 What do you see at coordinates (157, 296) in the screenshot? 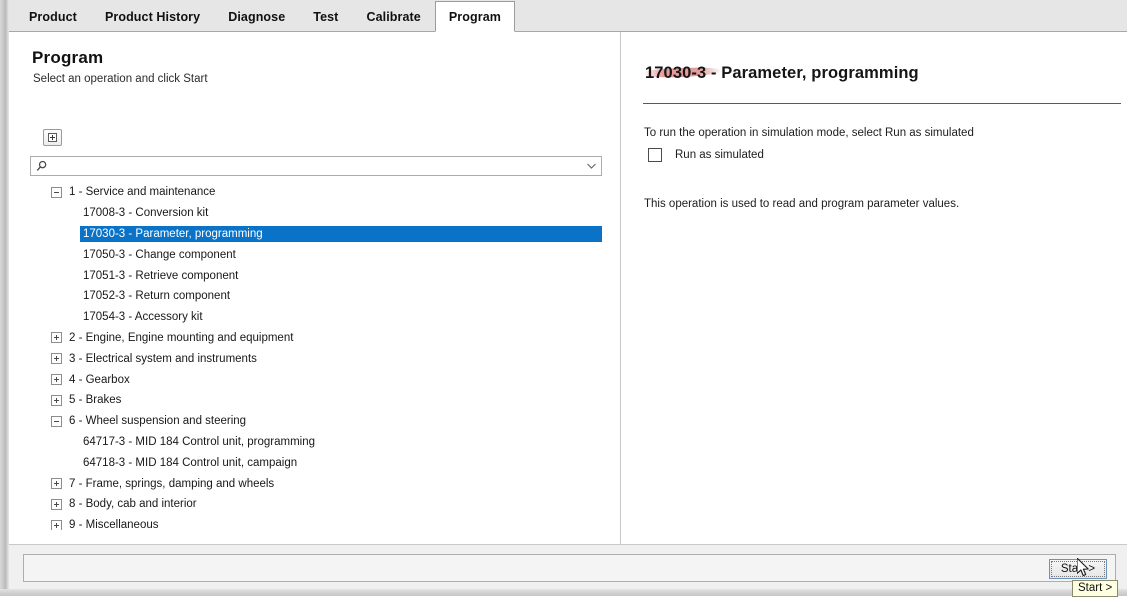
I see `tree-item-label: 17052-3 - Return component` at bounding box center [157, 296].